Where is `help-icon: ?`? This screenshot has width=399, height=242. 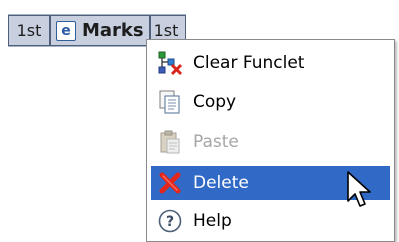 help-icon: ? is located at coordinates (170, 221).